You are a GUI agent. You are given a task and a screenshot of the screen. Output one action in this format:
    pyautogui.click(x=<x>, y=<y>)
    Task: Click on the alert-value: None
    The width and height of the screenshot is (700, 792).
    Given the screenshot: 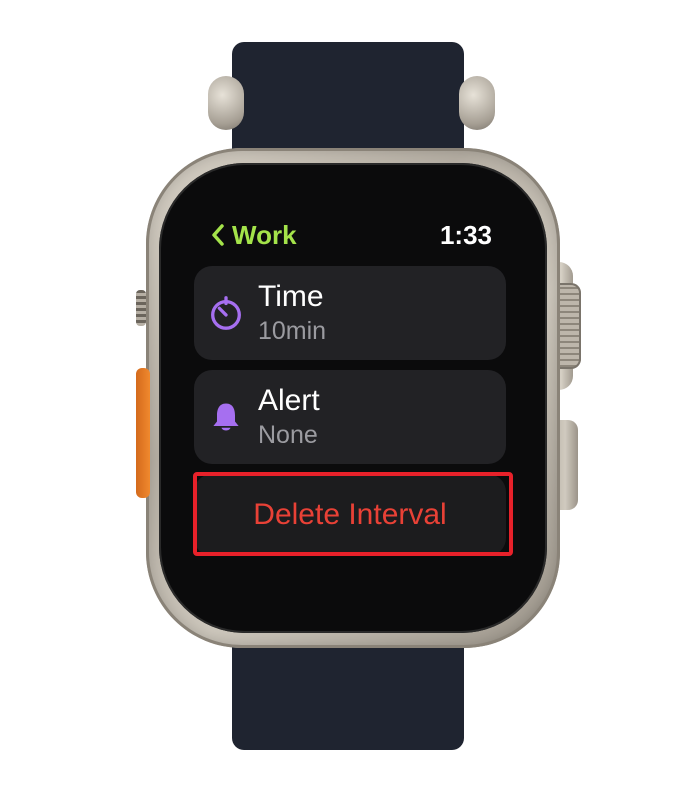 What is the action you would take?
    pyautogui.click(x=288, y=435)
    